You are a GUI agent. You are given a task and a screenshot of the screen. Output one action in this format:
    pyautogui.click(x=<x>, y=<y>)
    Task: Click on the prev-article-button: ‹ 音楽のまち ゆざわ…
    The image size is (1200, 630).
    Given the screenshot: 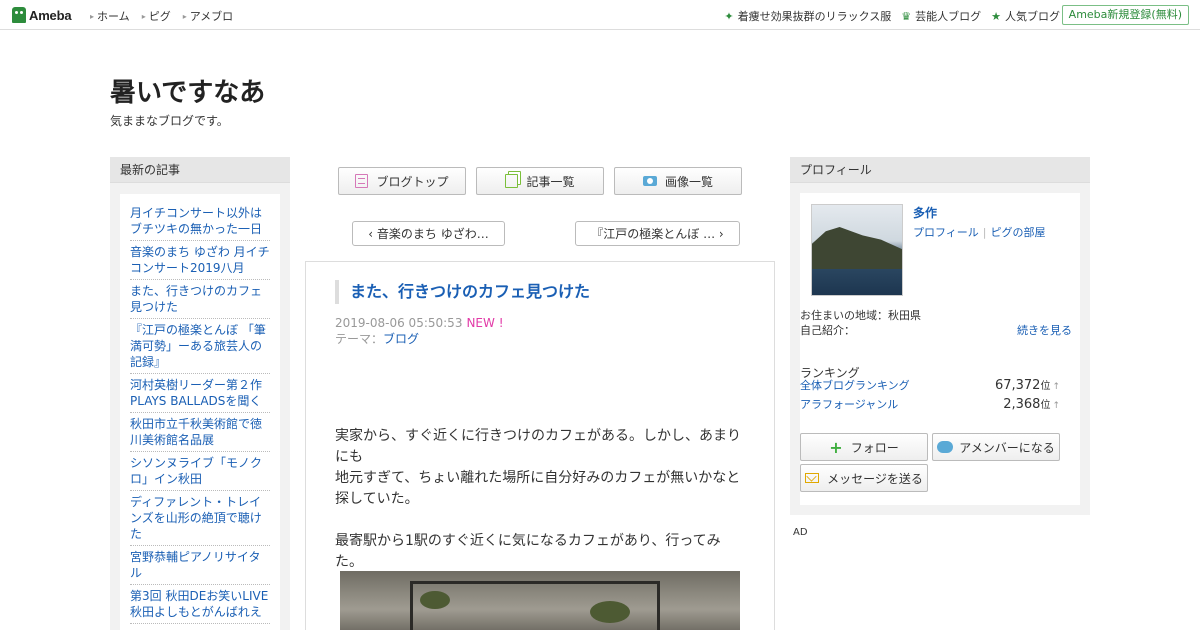 What is the action you would take?
    pyautogui.click(x=428, y=233)
    